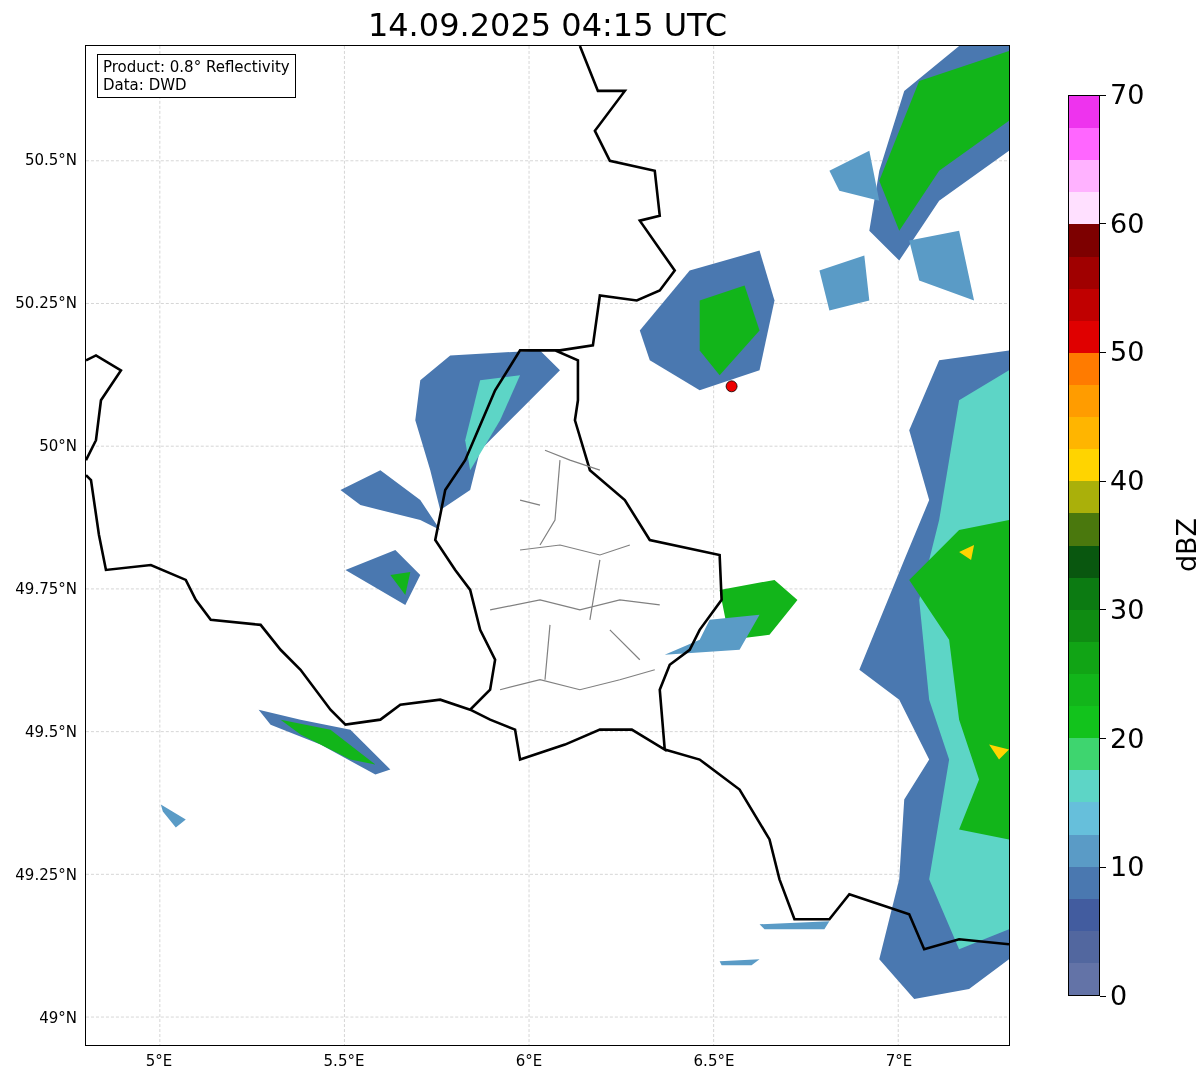 The width and height of the screenshot is (1202, 1081). Describe the element at coordinates (529, 1061) in the screenshot. I see `longitude-label: 6°E` at that location.